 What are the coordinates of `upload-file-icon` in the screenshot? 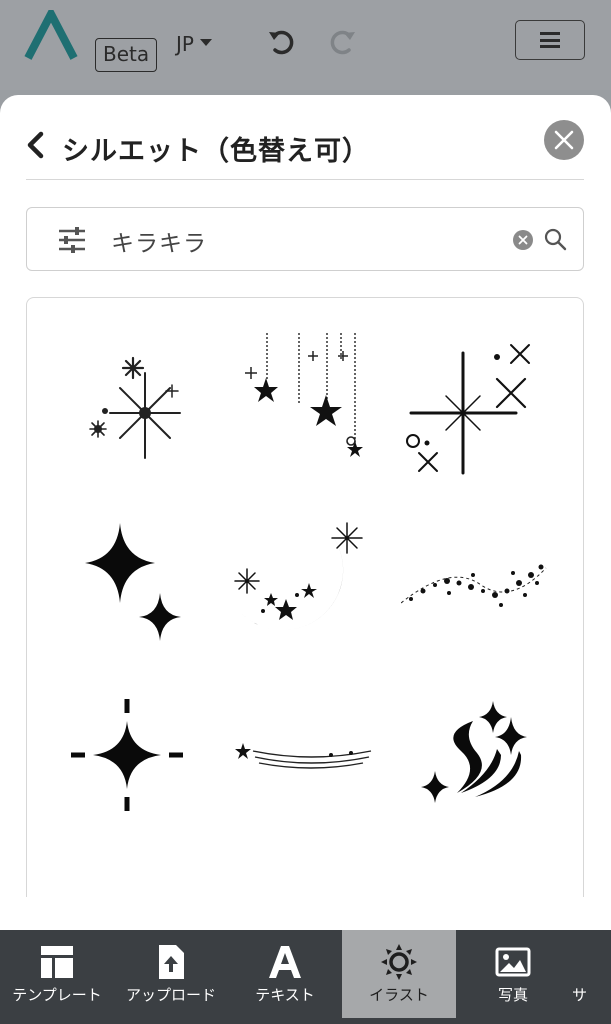 It's located at (171, 962).